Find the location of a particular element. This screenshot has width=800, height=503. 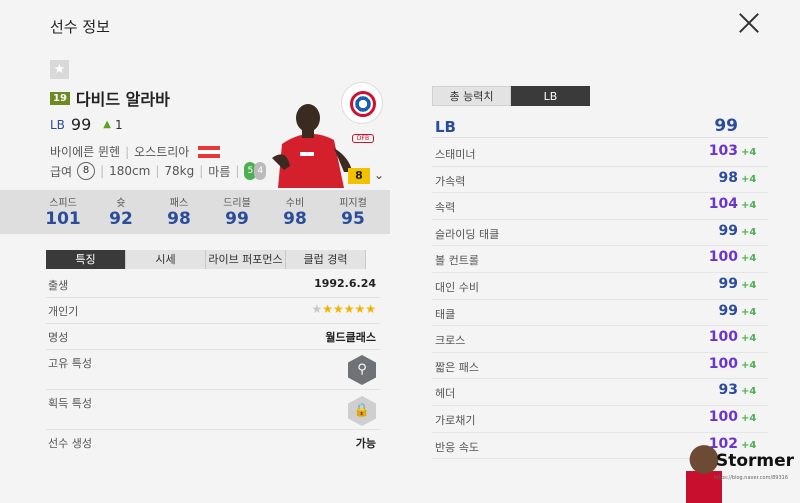

salary-label: 급여 is located at coordinates (61, 171).